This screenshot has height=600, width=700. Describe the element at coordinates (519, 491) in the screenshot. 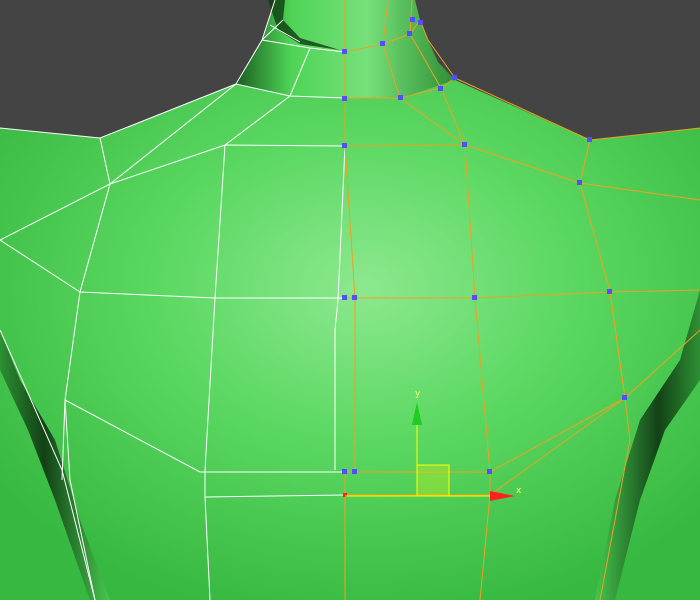

I see `x-axis-label: x` at that location.